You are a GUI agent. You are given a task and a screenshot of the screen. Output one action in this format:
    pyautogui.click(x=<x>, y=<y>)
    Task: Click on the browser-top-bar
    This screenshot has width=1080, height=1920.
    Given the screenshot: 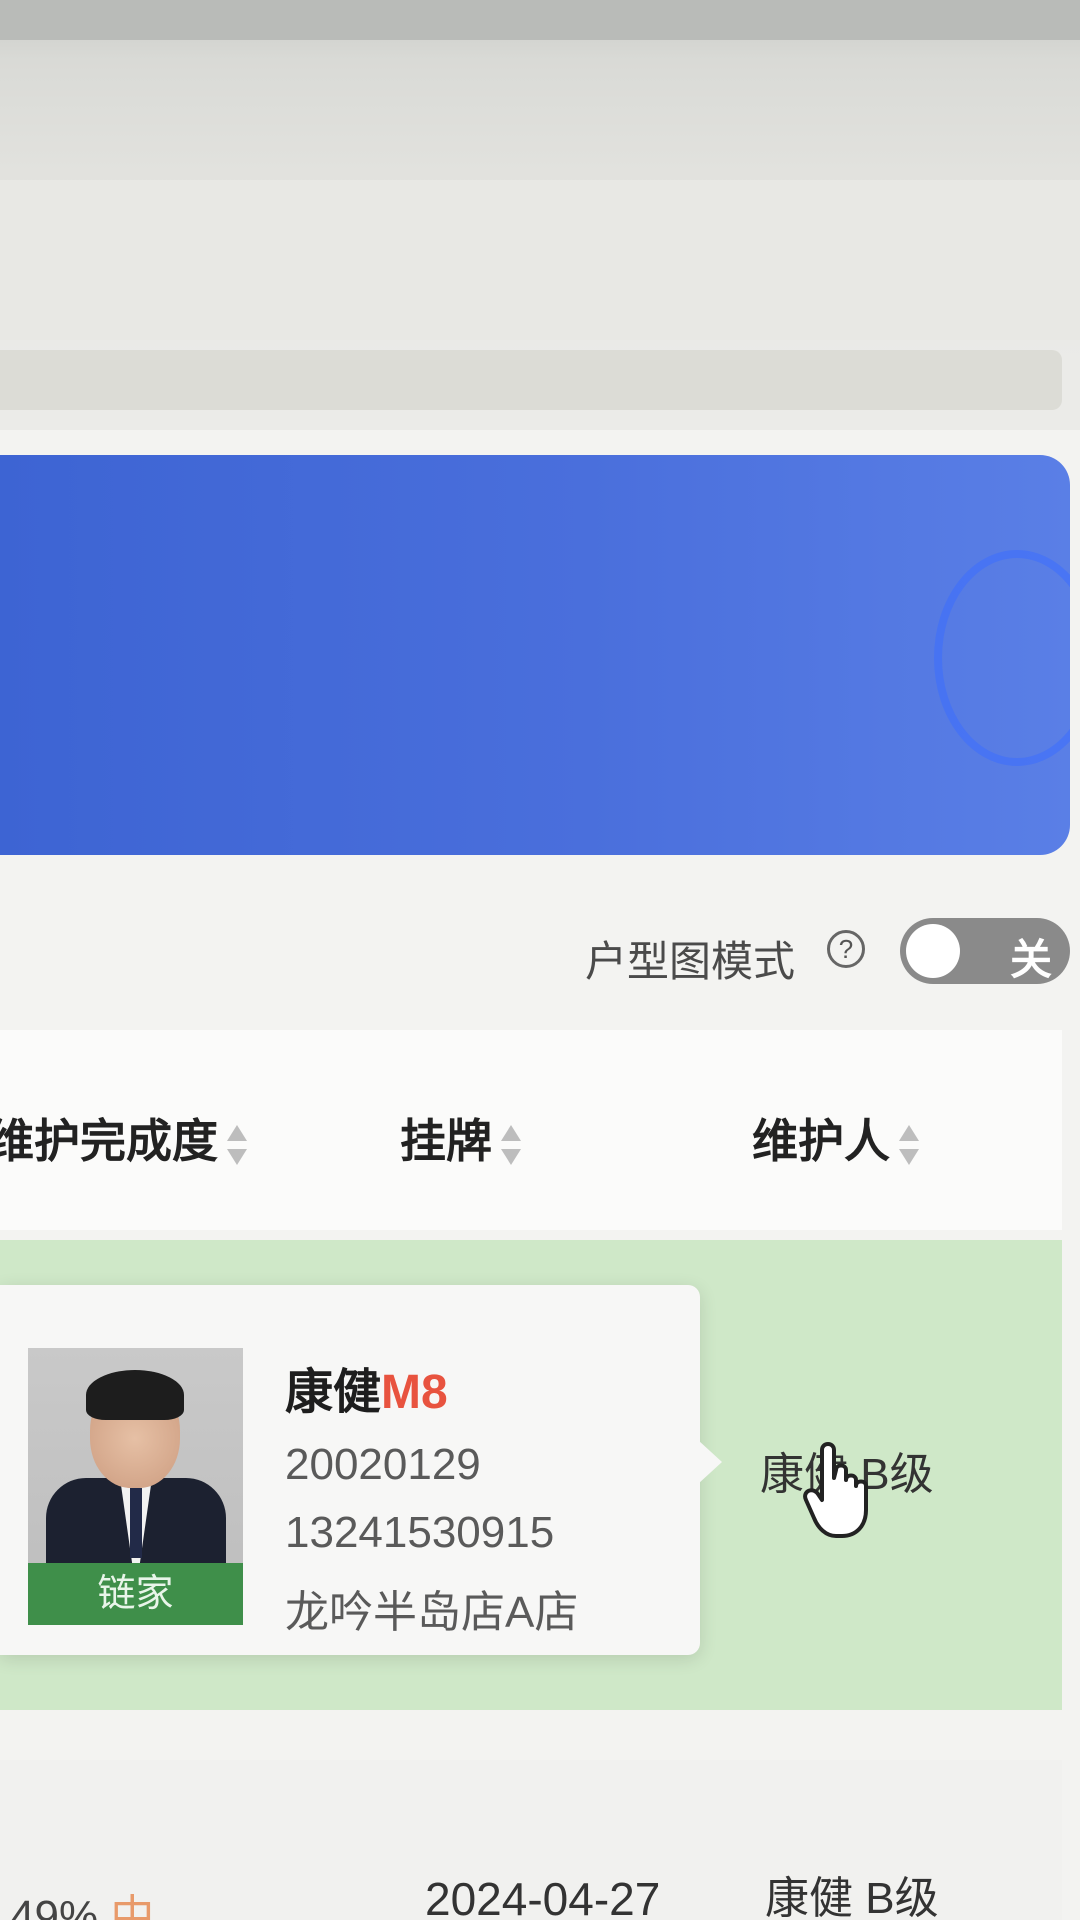 What is the action you would take?
    pyautogui.click(x=540, y=20)
    